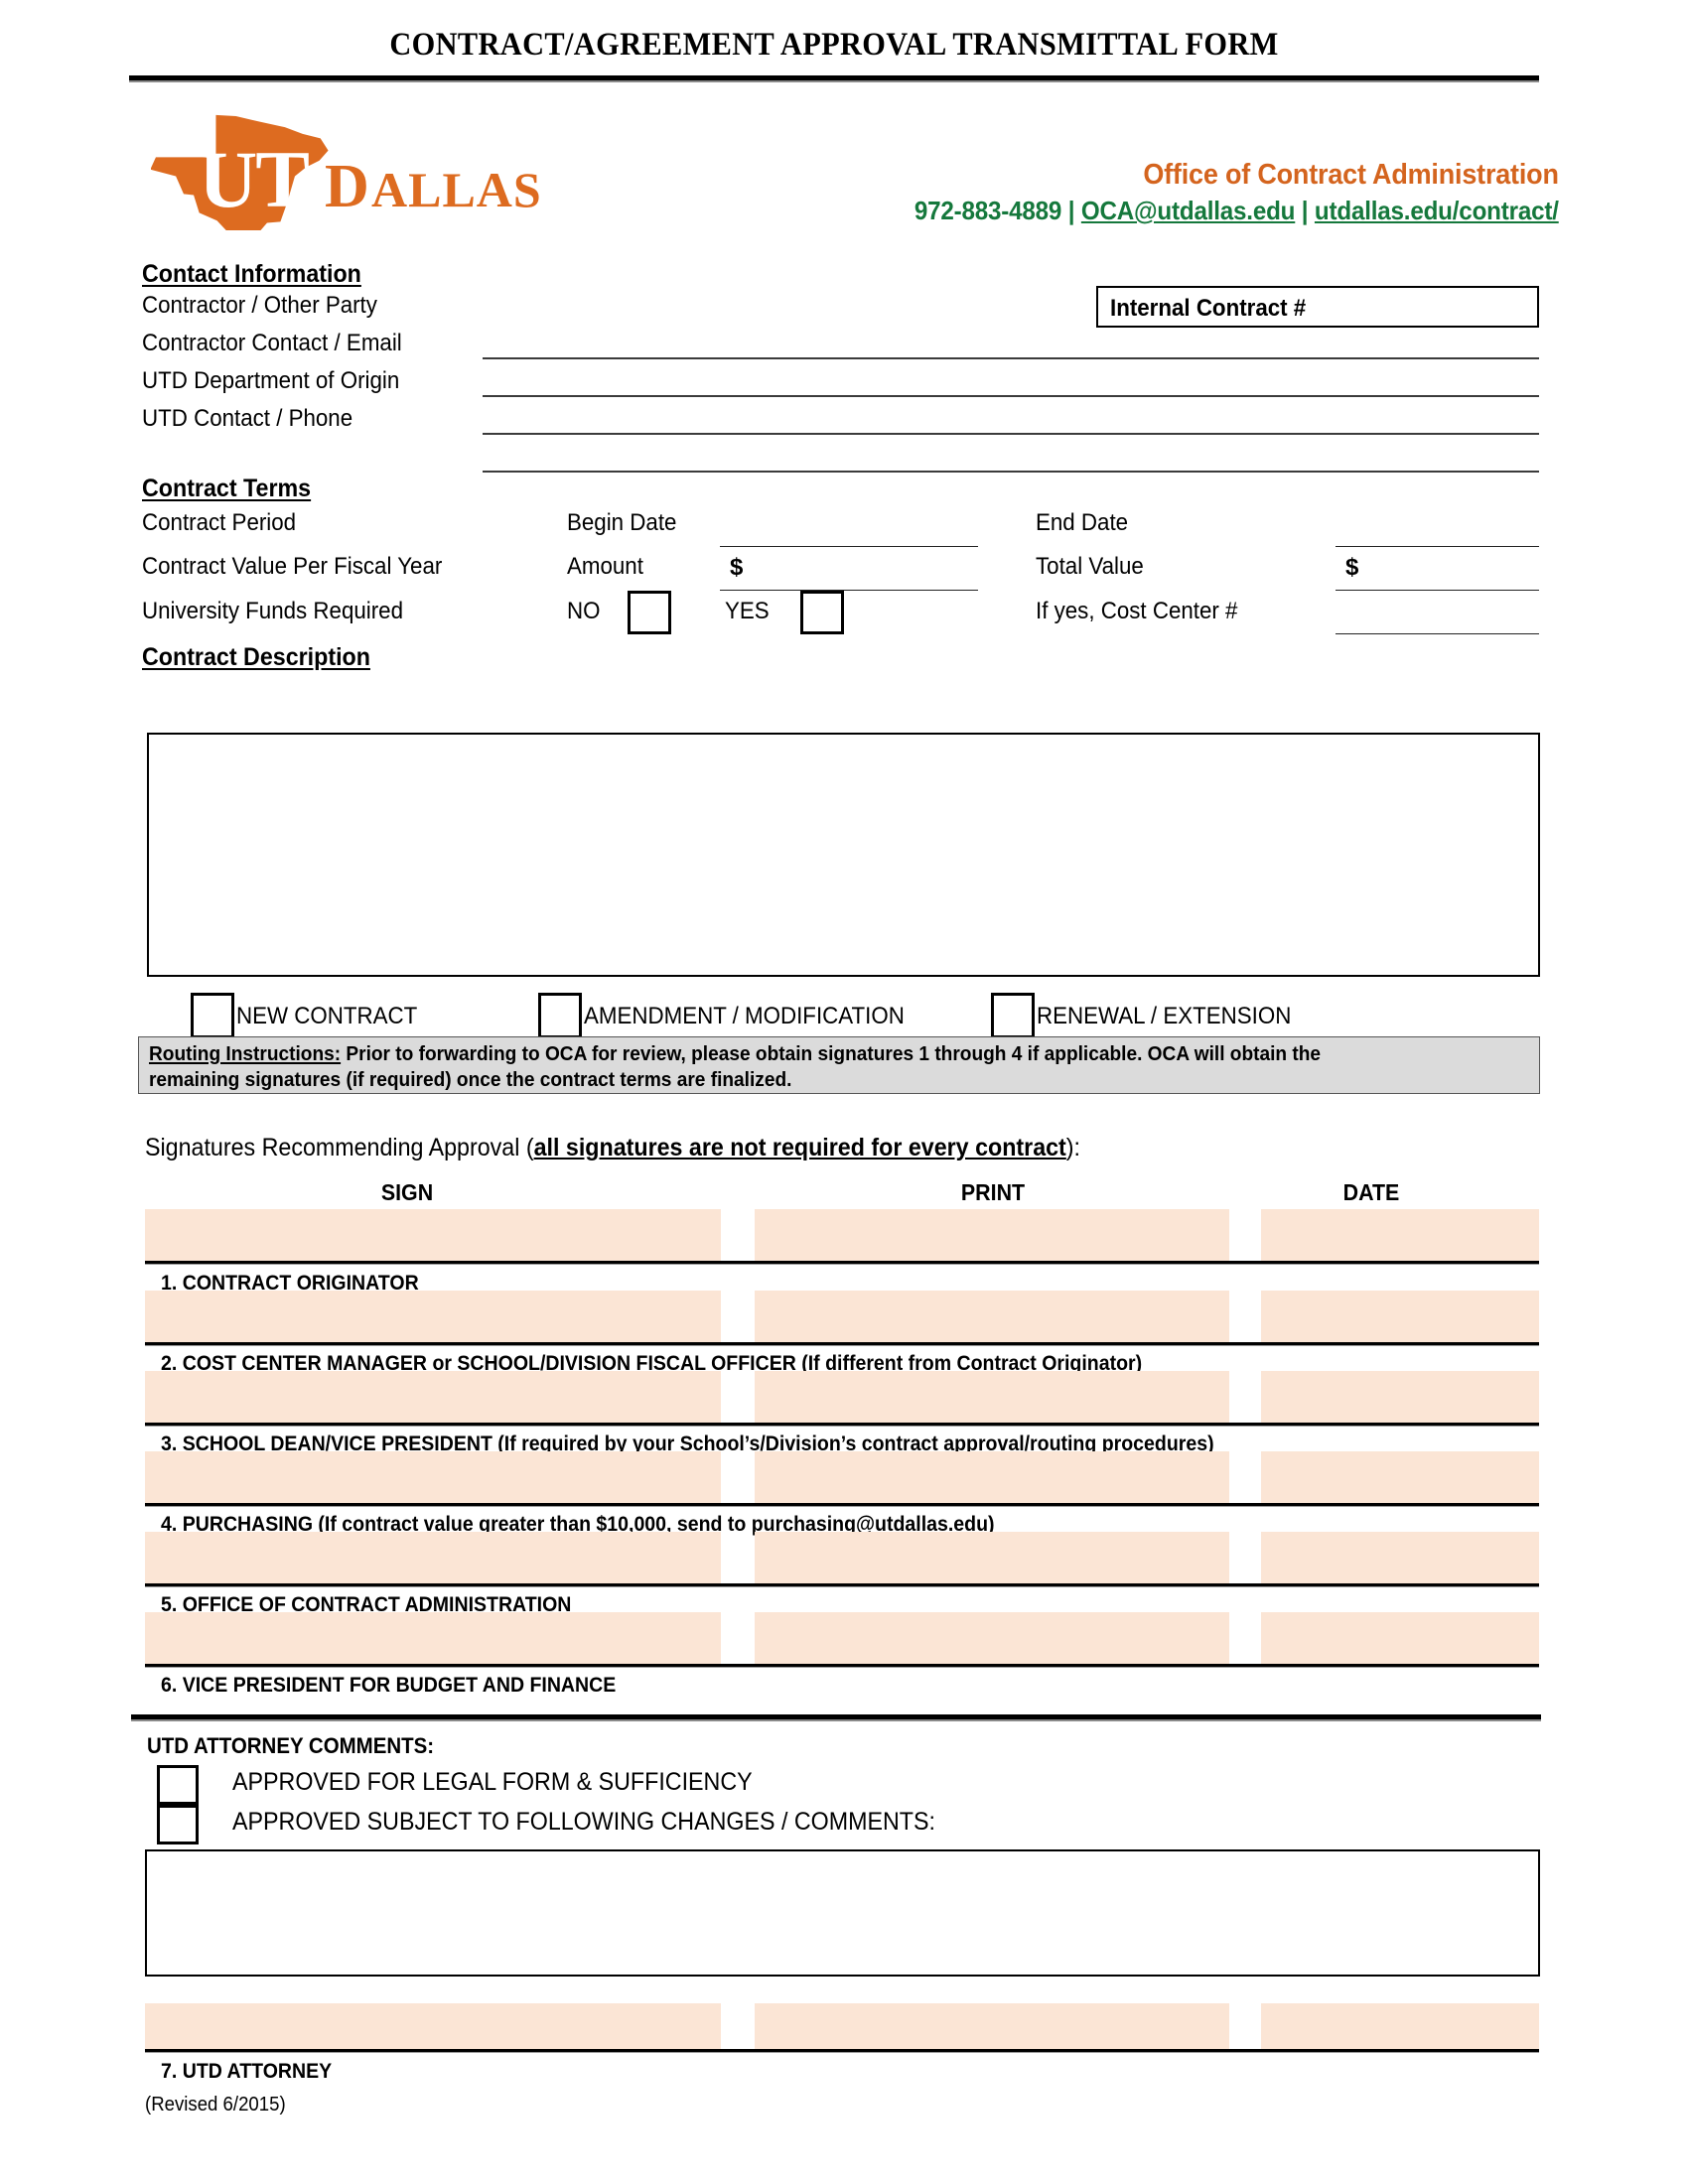 The width and height of the screenshot is (1688, 2184). Describe the element at coordinates (1188, 210) in the screenshot. I see `office-email-link: OCA@utdallas.edu` at that location.